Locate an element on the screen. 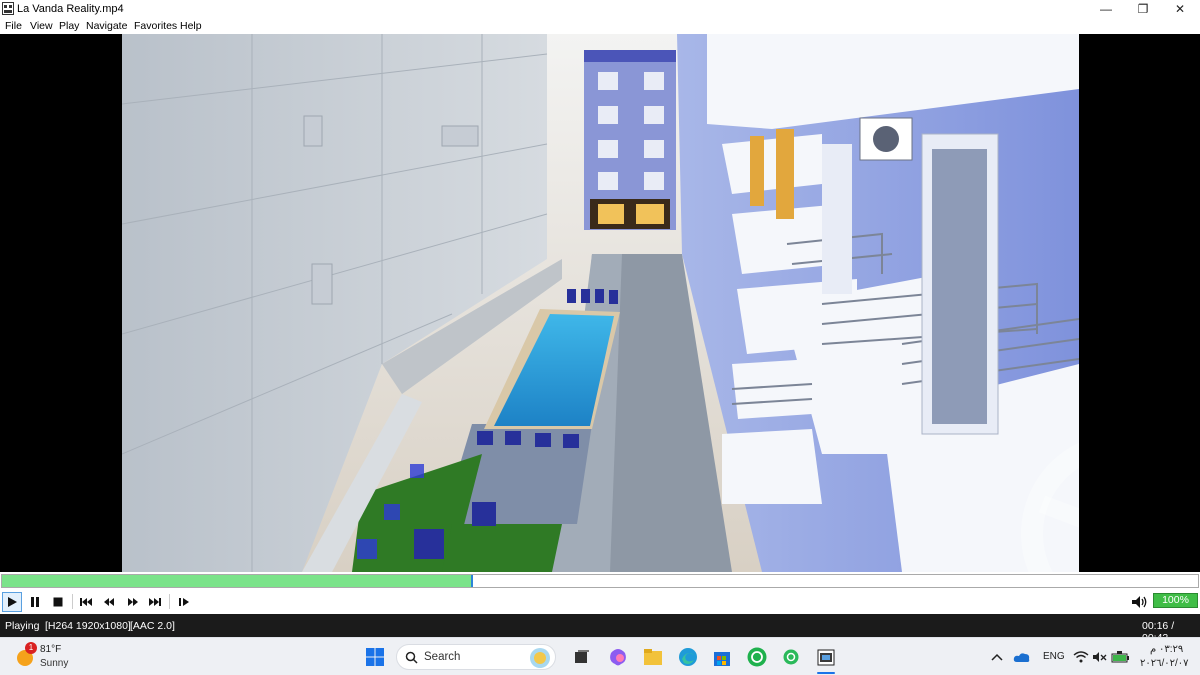 This screenshot has width=1200, height=675. minimize-icon: — is located at coordinates (1106, 9).